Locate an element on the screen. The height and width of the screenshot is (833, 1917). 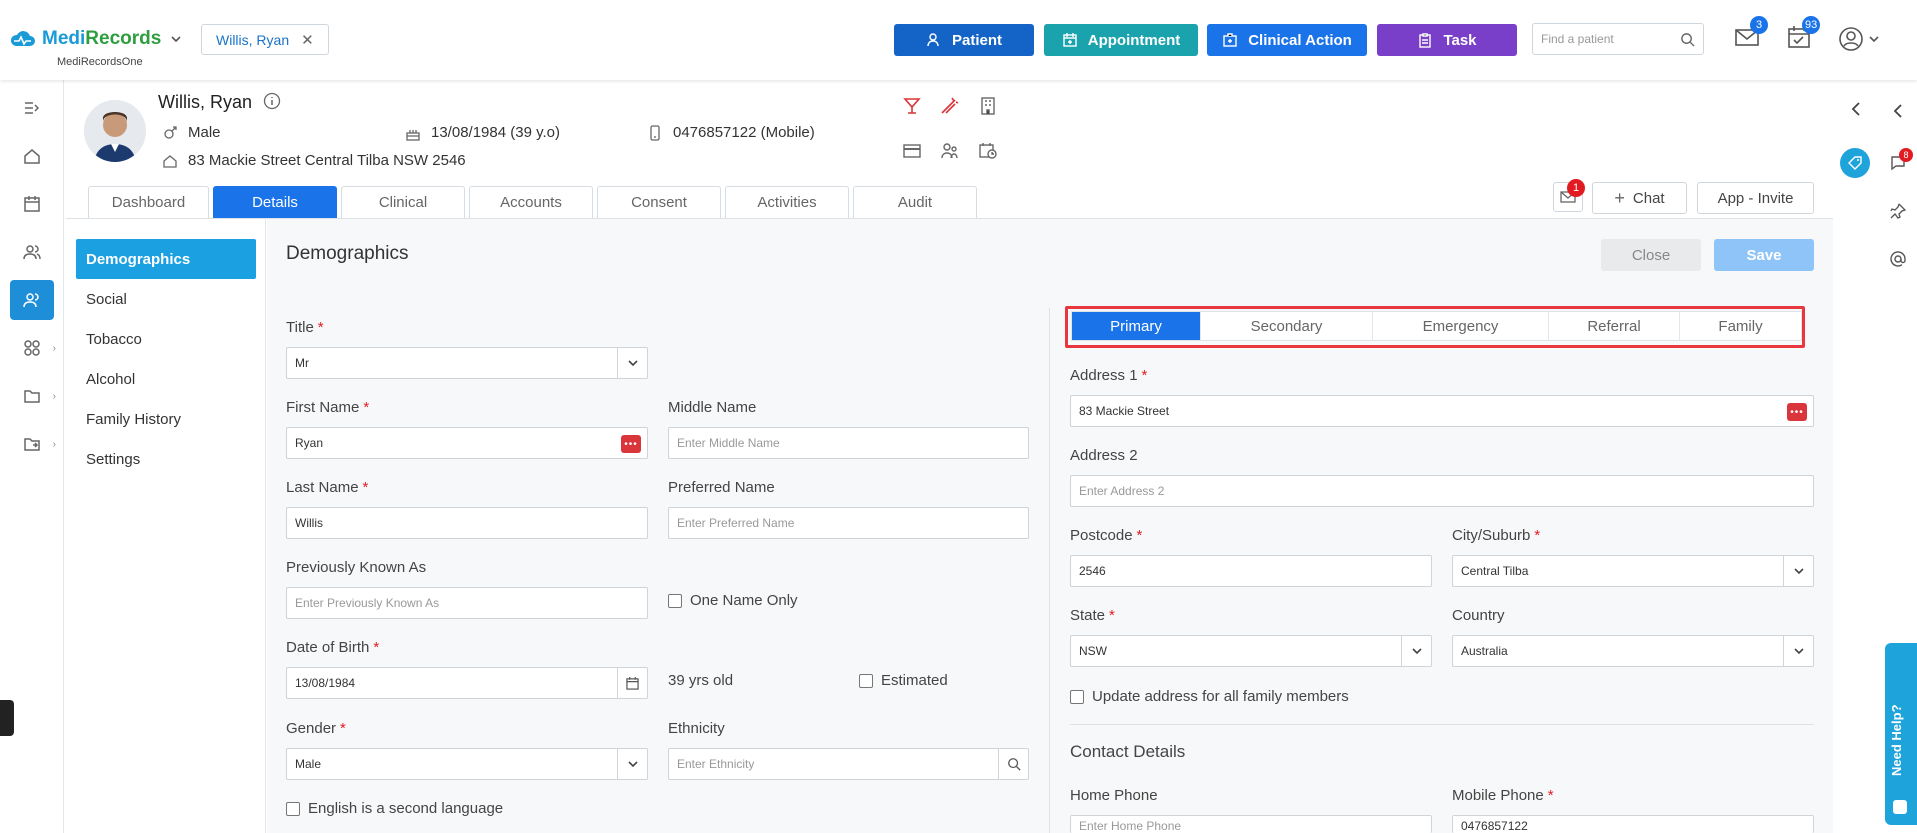
tab-dashboard: Dashboard is located at coordinates (148, 202).